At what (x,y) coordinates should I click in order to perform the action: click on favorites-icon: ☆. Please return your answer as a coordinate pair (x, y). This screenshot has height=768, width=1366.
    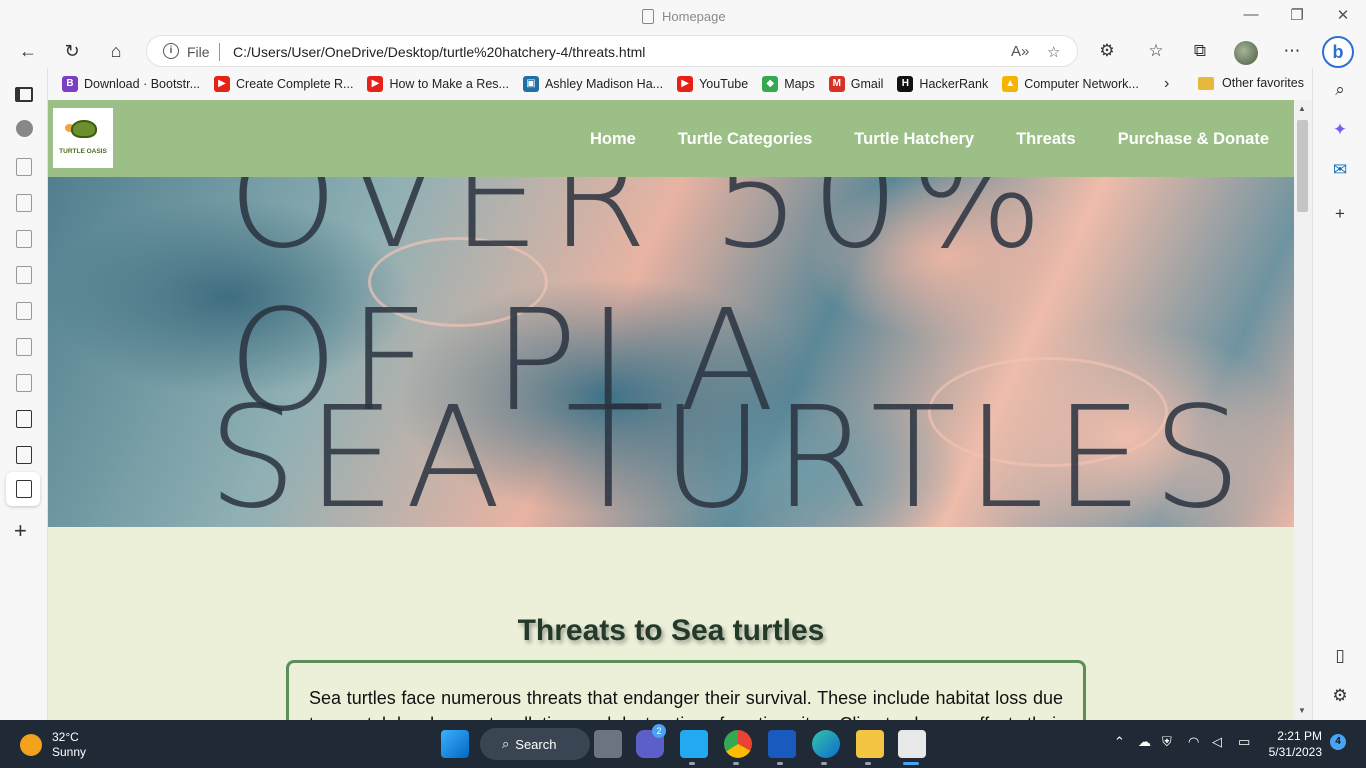
    Looking at the image, I should click on (1156, 51).